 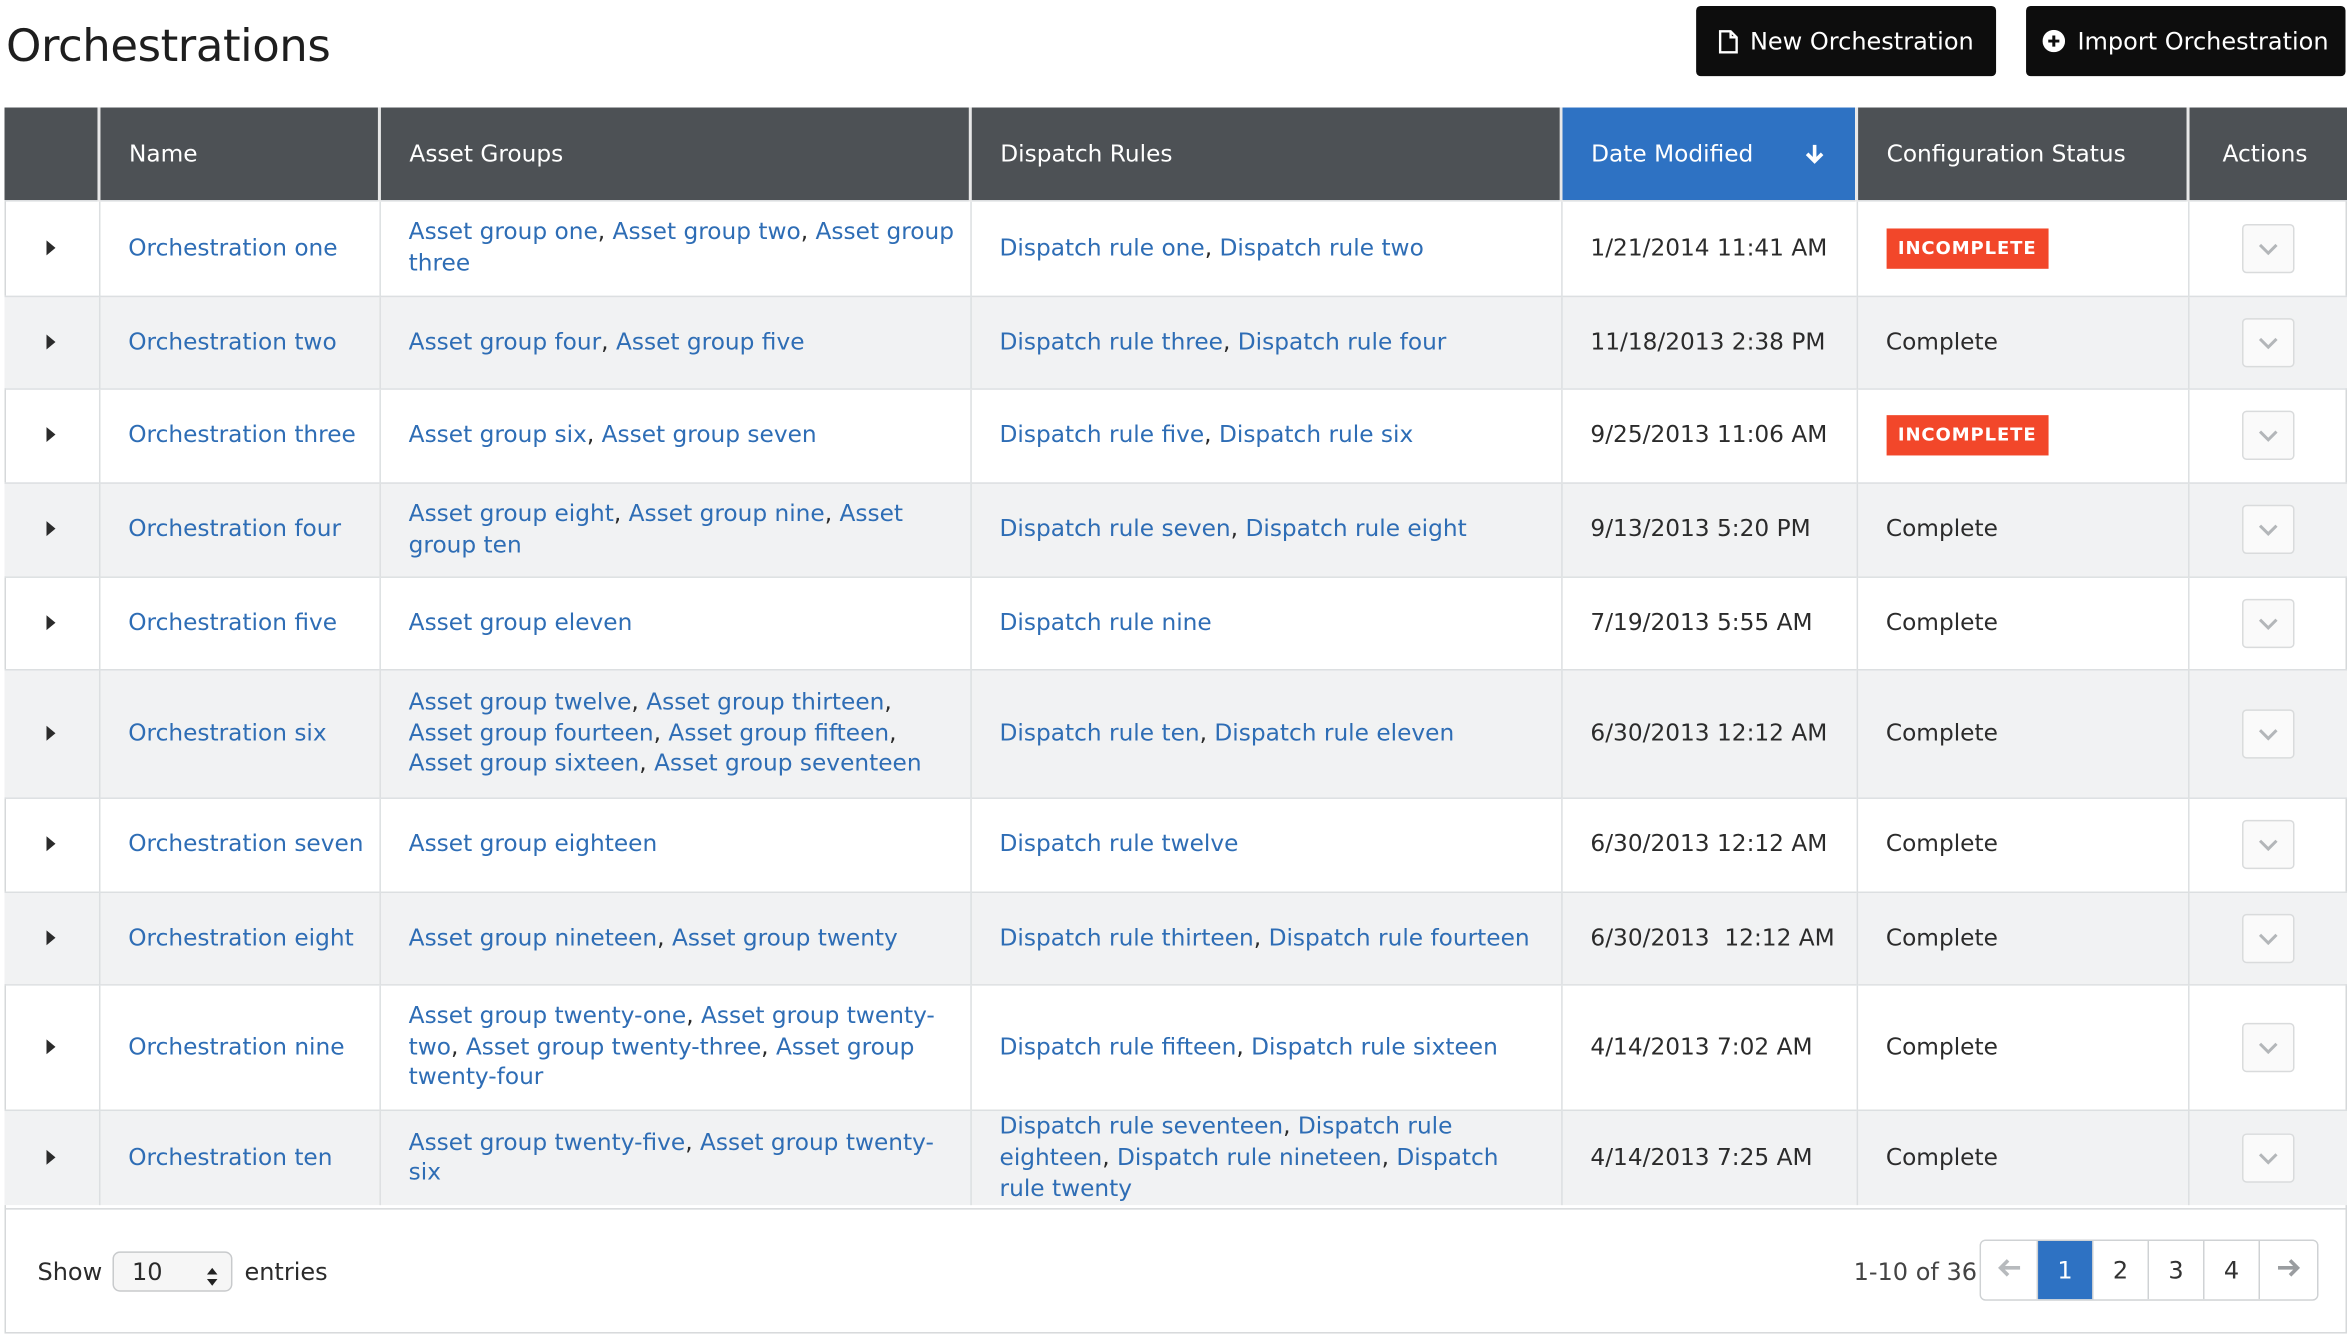 What do you see at coordinates (2232, 1270) in the screenshot?
I see `page-button-4: 4` at bounding box center [2232, 1270].